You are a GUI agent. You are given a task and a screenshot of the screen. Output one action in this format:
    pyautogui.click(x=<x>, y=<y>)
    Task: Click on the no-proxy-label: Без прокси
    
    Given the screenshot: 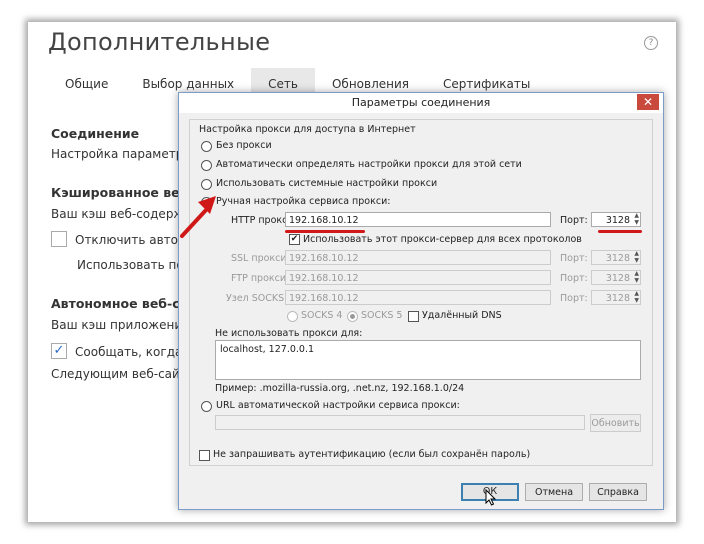 What is the action you would take?
    pyautogui.click(x=244, y=145)
    